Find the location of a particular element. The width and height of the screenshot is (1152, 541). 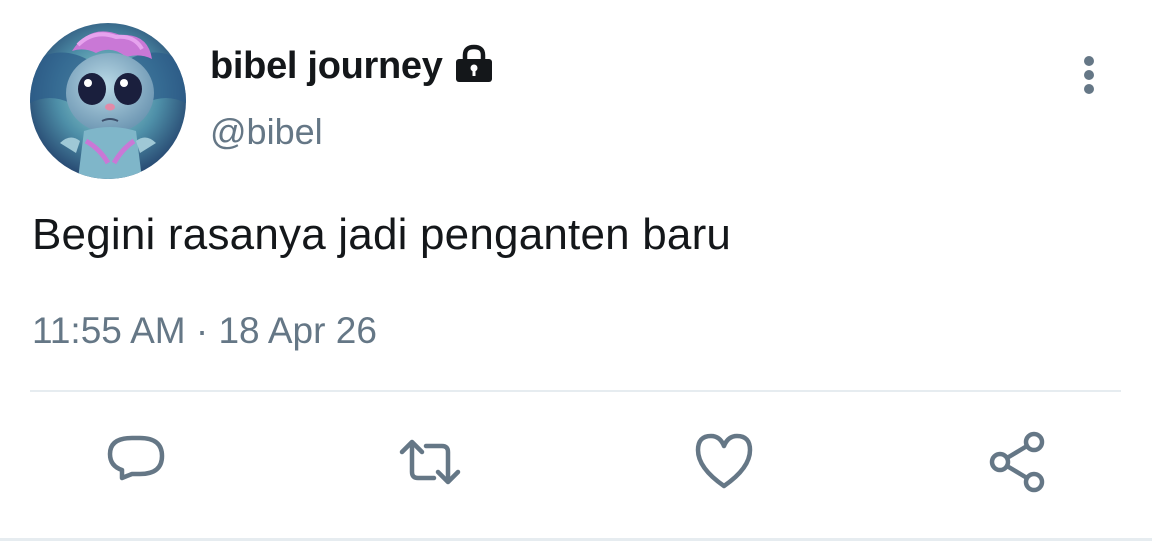

tweet-timestamp: 11:55 AM · 18 Apr 26 is located at coordinates (204, 331).